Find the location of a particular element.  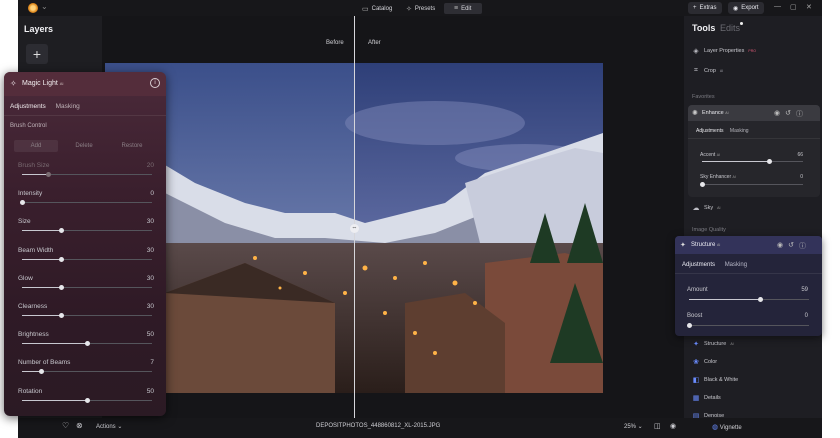

enhance-tabs: Adjustments Masking is located at coordinates (725, 131).